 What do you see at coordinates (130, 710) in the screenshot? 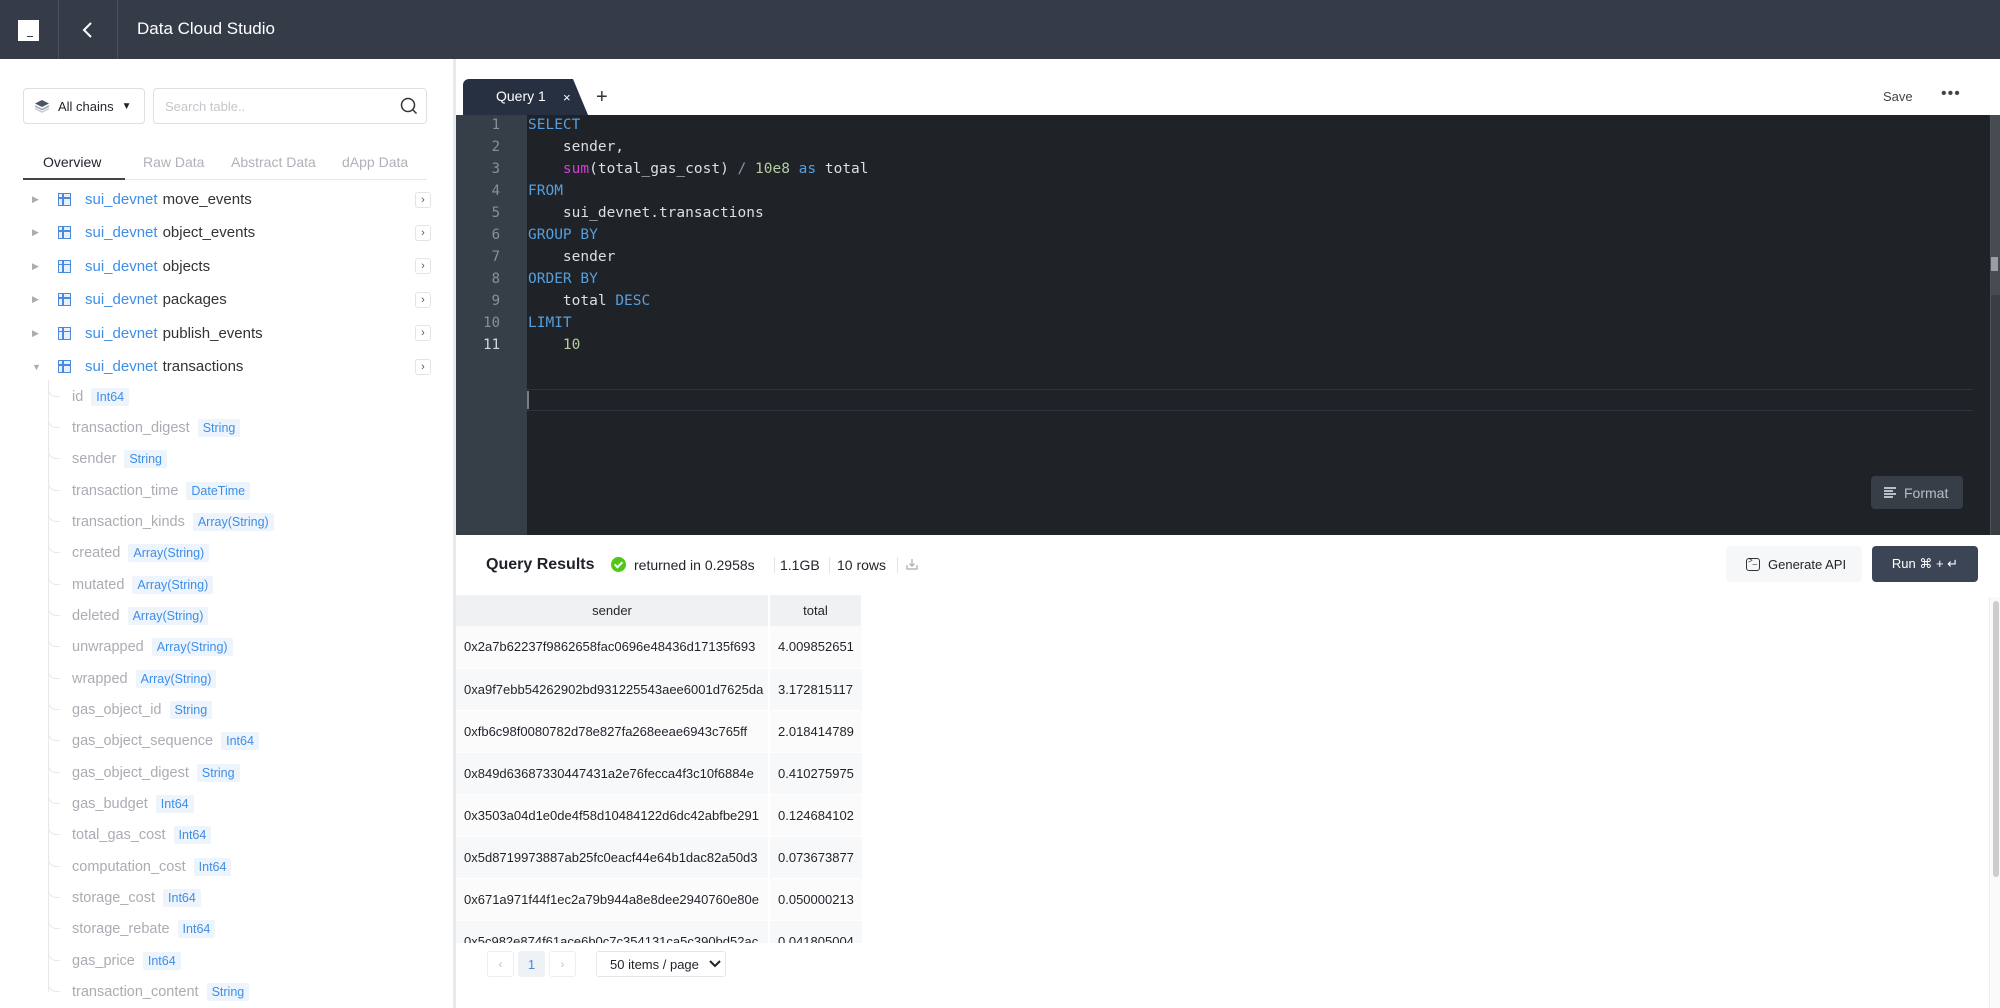
I see `column-item: gas_object_id String` at bounding box center [130, 710].